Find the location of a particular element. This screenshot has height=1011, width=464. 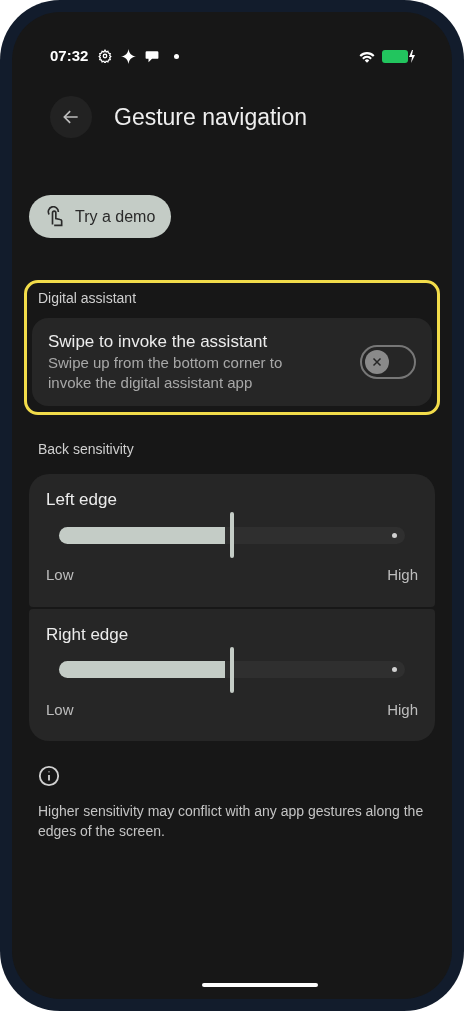

chat-bubble-icon is located at coordinates (152, 56).